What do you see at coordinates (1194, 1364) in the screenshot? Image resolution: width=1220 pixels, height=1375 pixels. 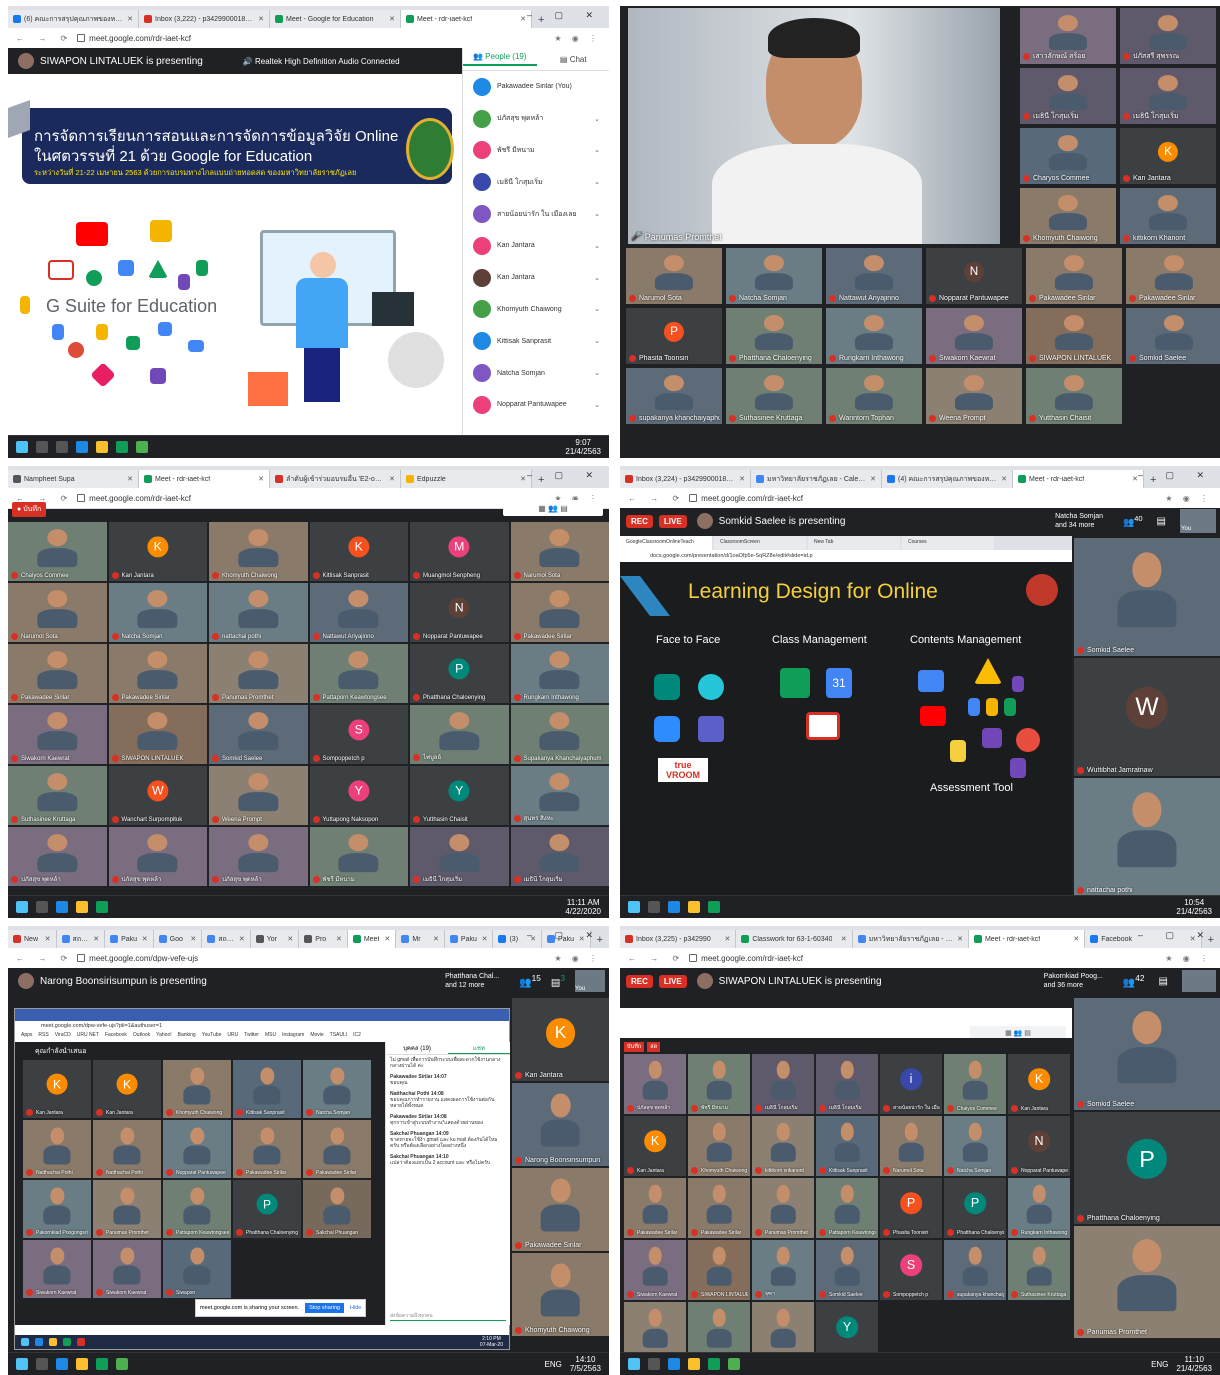 I see `taskbar-clock: 11:10 21/4/2563` at bounding box center [1194, 1364].